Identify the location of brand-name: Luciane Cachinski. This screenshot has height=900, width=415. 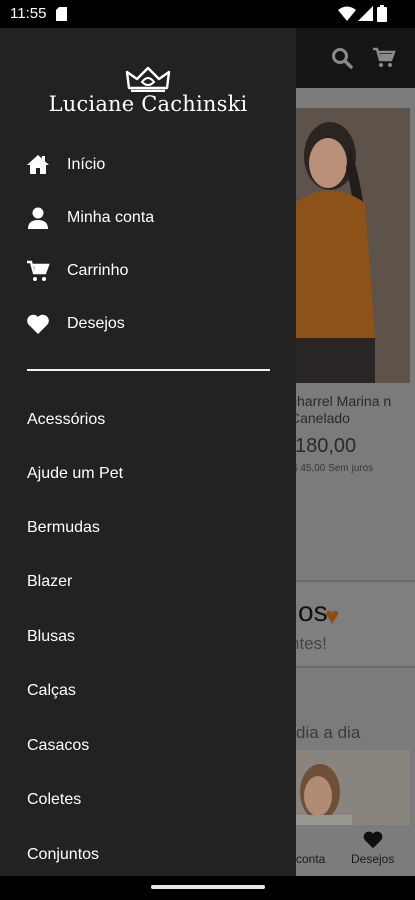
(148, 104).